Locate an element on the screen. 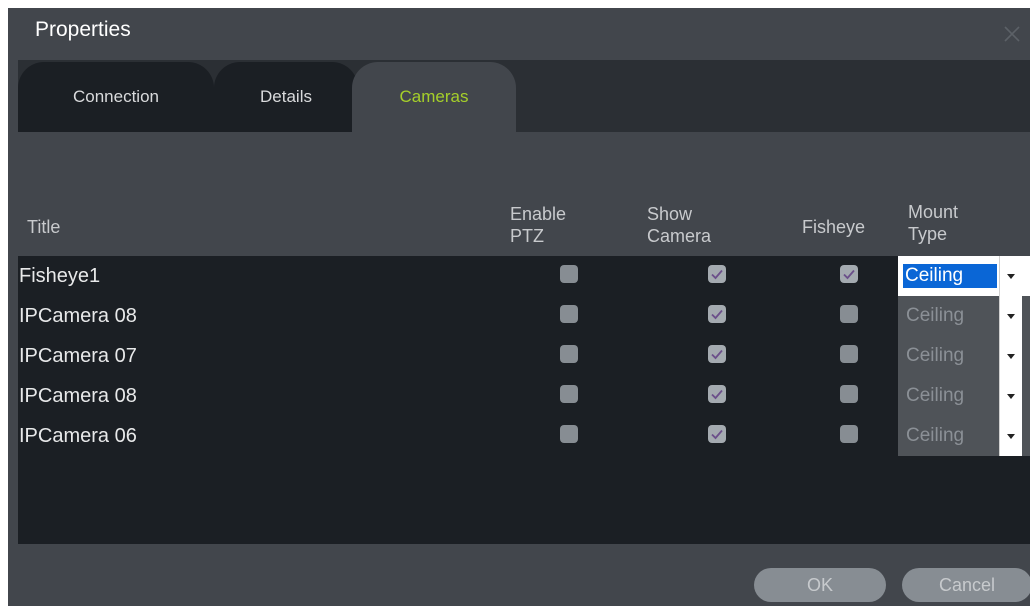  close-icon is located at coordinates (1012, 34).